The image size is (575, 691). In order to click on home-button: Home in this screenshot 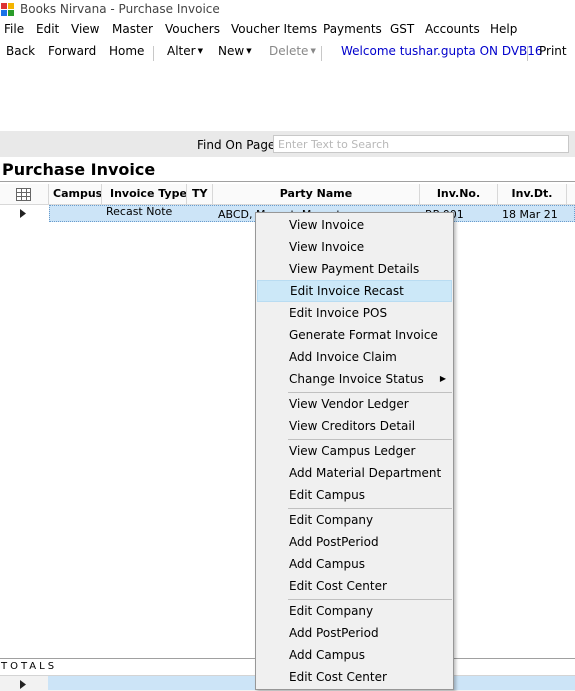, I will do `click(126, 51)`.